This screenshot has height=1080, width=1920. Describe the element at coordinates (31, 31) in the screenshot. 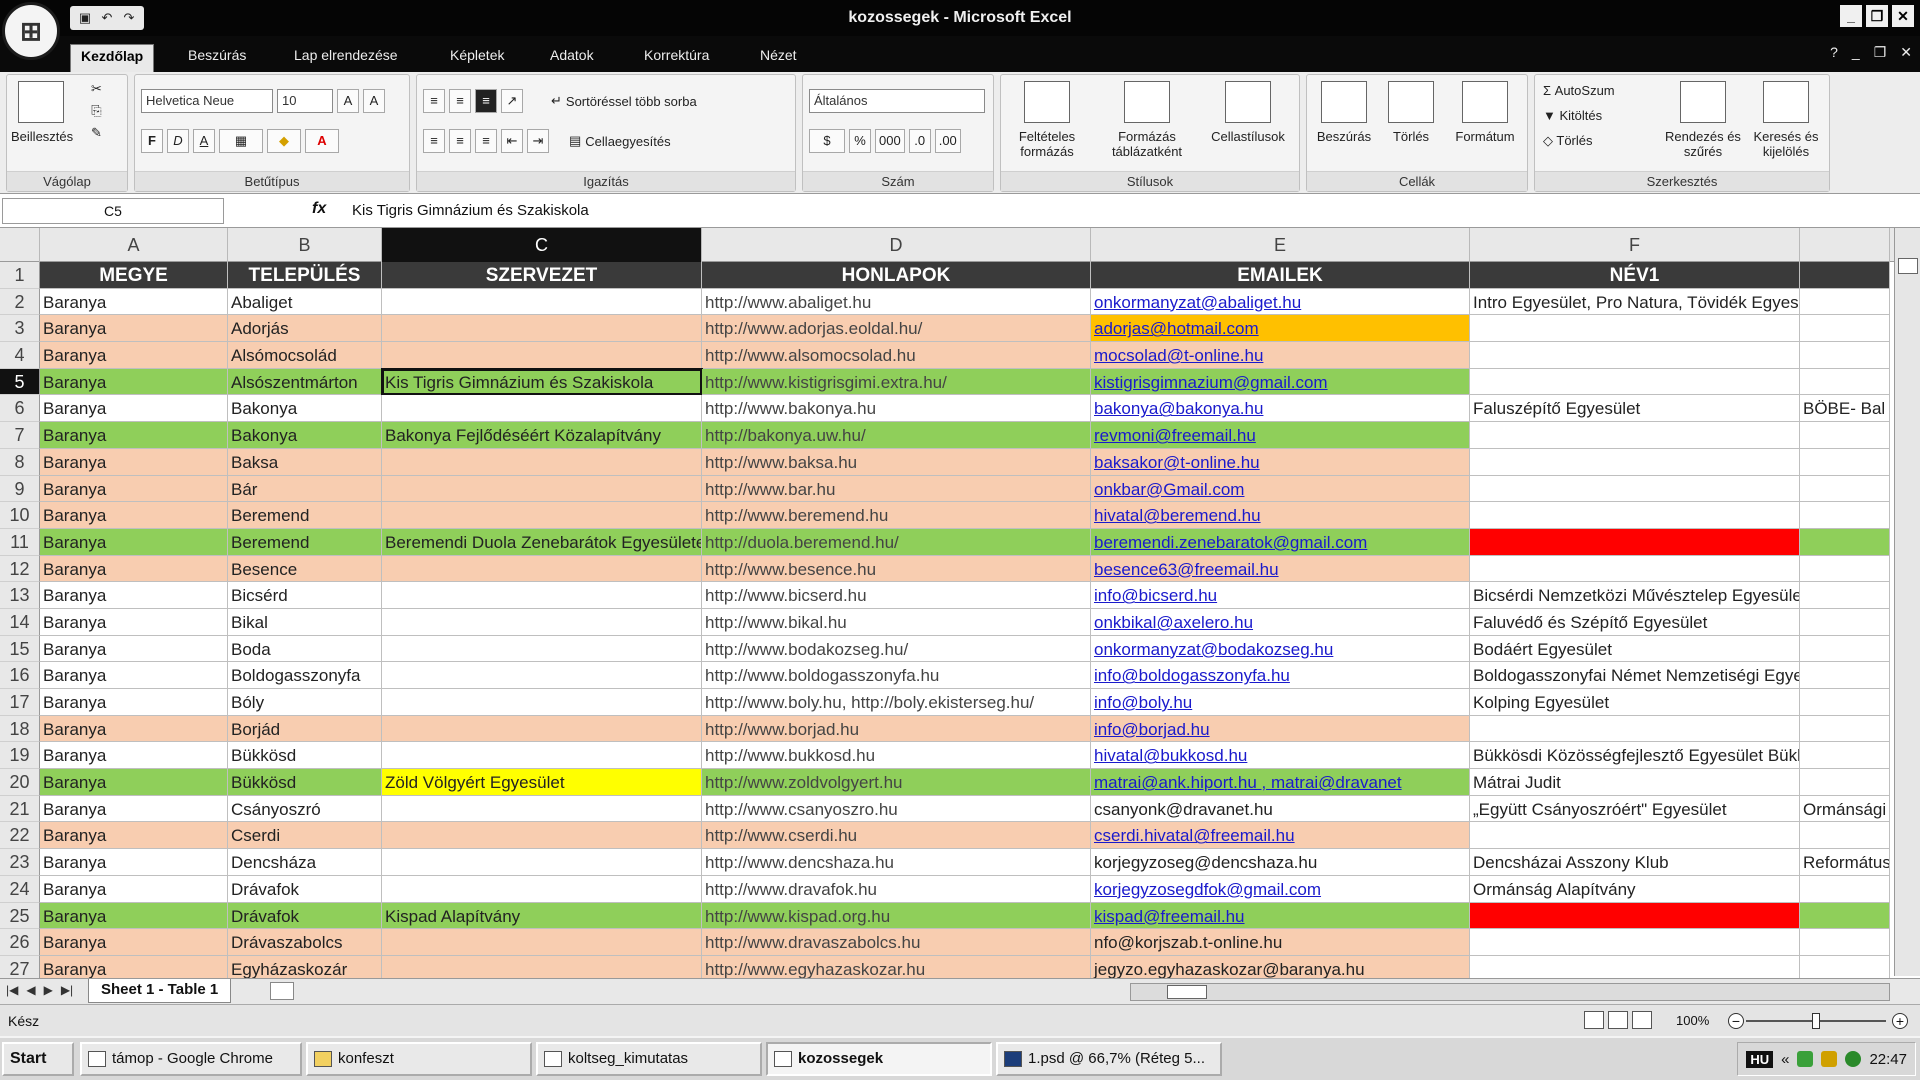

I see `office-button: ⊞` at that location.